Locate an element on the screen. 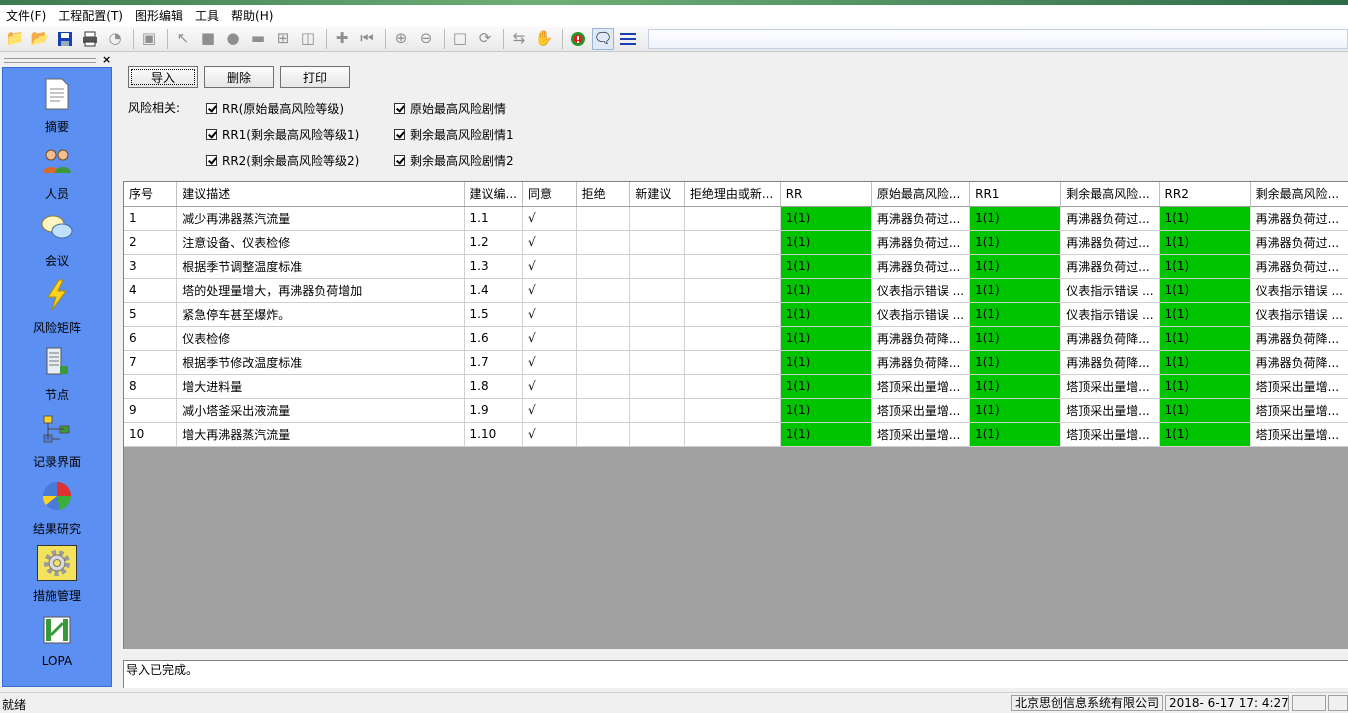 The image size is (1348, 713). table-cell: 5 is located at coordinates (151, 314).